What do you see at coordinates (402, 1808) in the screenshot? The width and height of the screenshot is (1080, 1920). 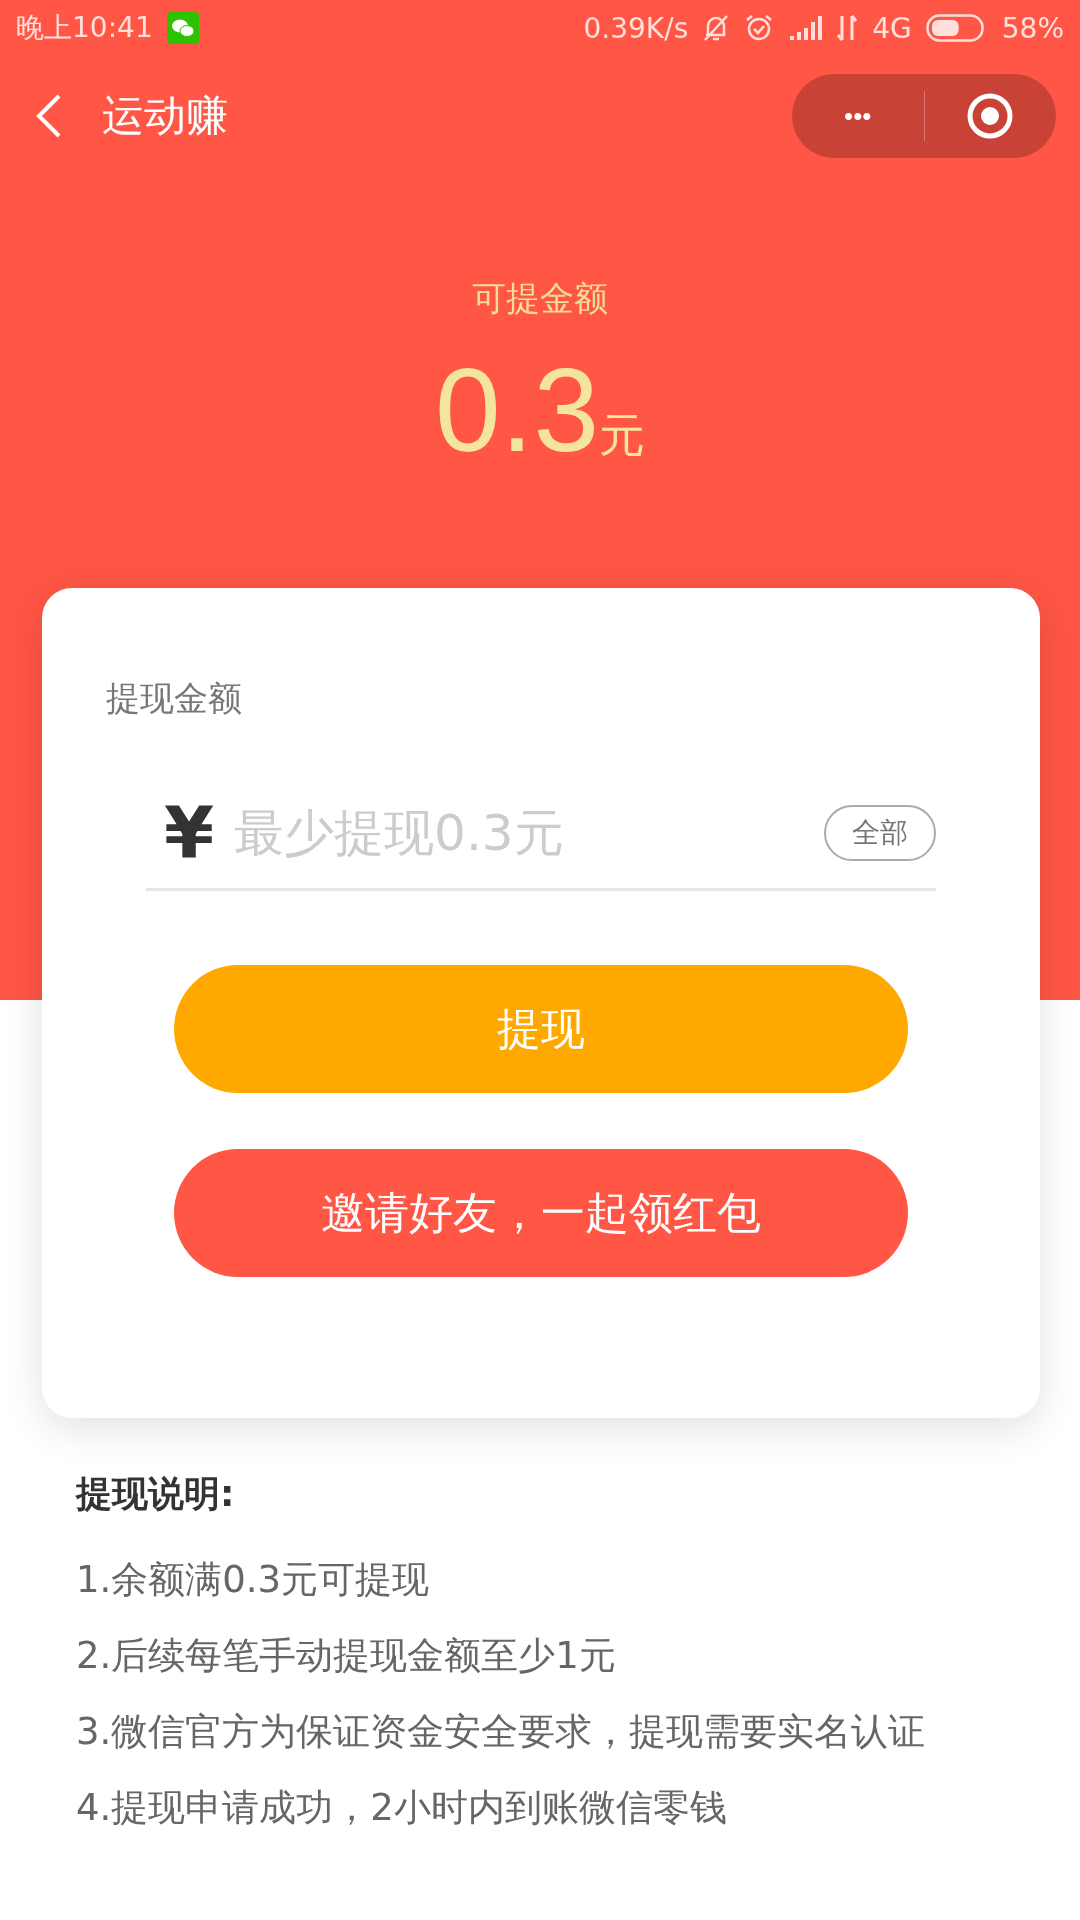 I see `note-item: 4.提现申请成功，2小时内到账微信零钱` at bounding box center [402, 1808].